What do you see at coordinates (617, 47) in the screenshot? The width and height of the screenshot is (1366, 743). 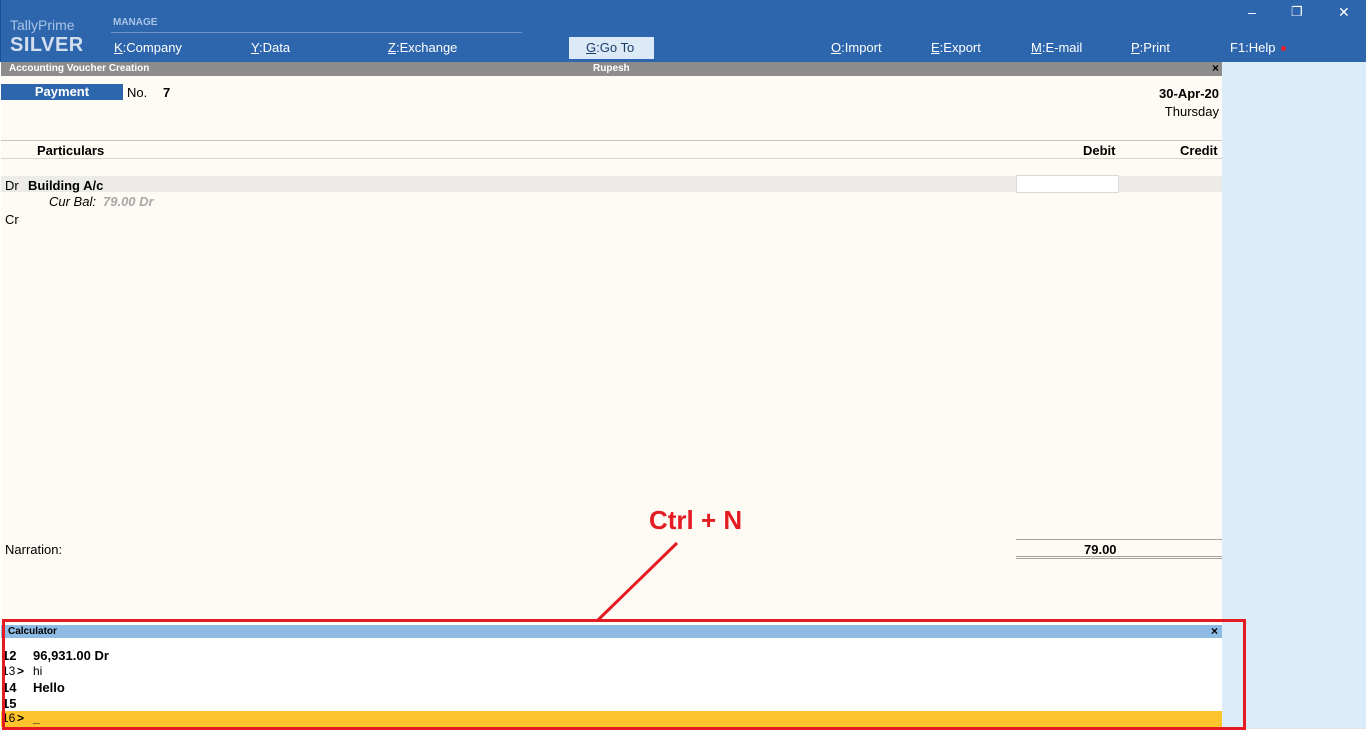 I see `goto-label: Go To` at bounding box center [617, 47].